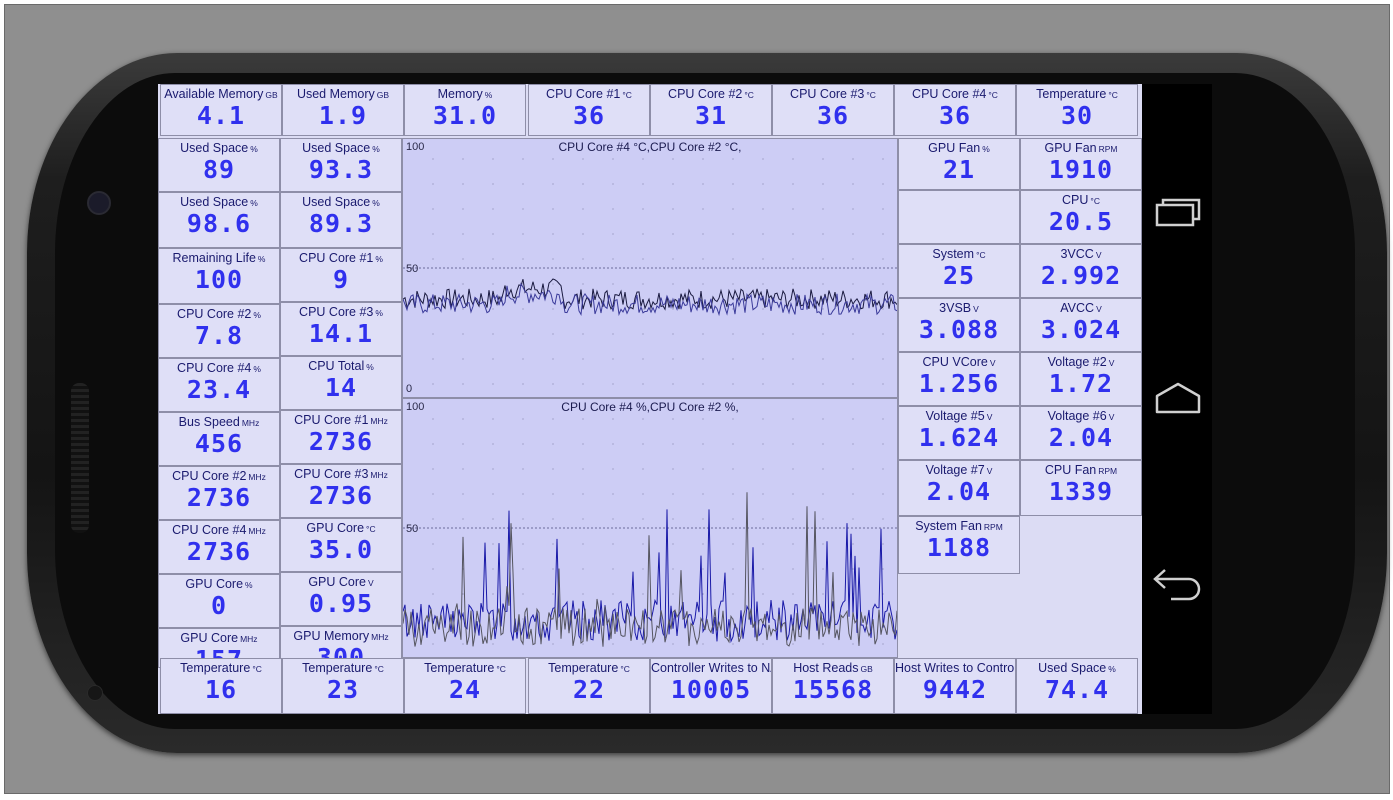  I want to click on sensor-tile: Temperature °C 16, so click(221, 686).